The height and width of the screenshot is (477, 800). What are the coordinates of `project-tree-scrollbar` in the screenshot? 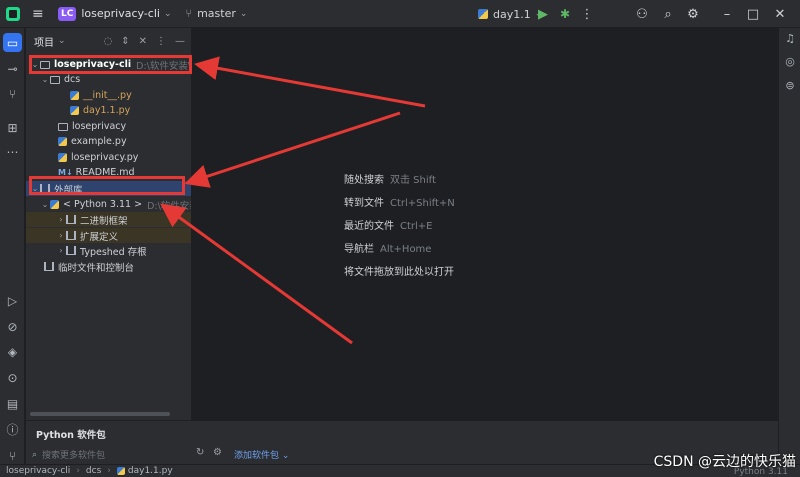 It's located at (109, 414).